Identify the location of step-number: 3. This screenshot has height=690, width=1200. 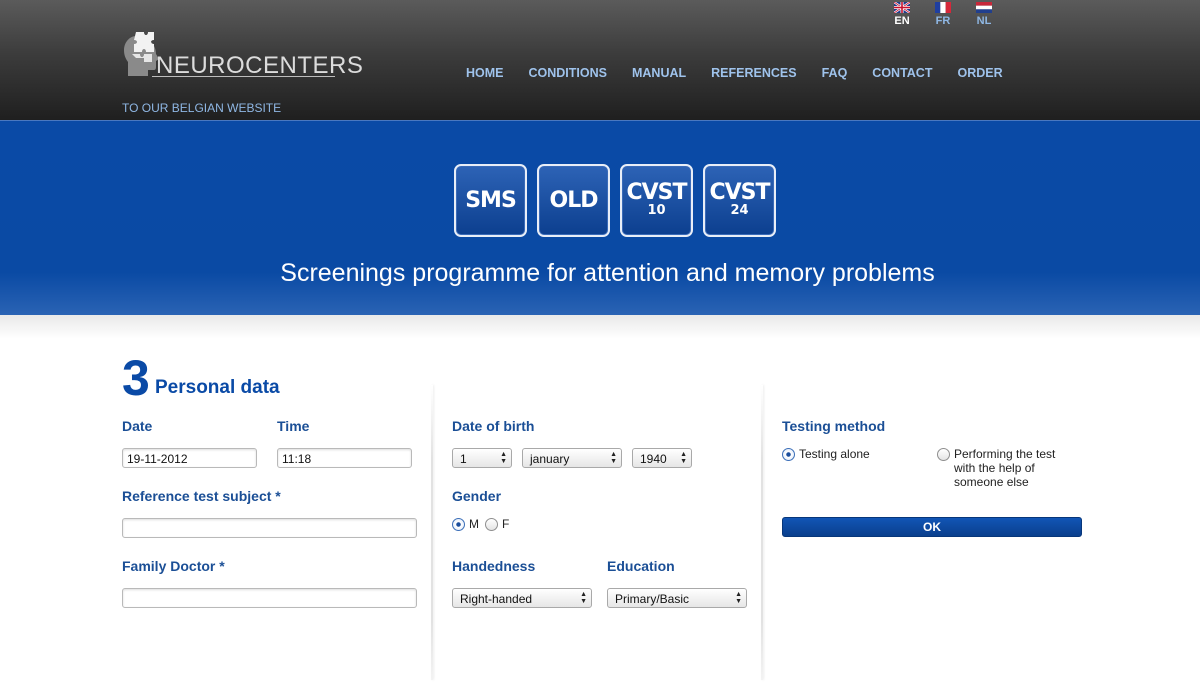
(136, 378).